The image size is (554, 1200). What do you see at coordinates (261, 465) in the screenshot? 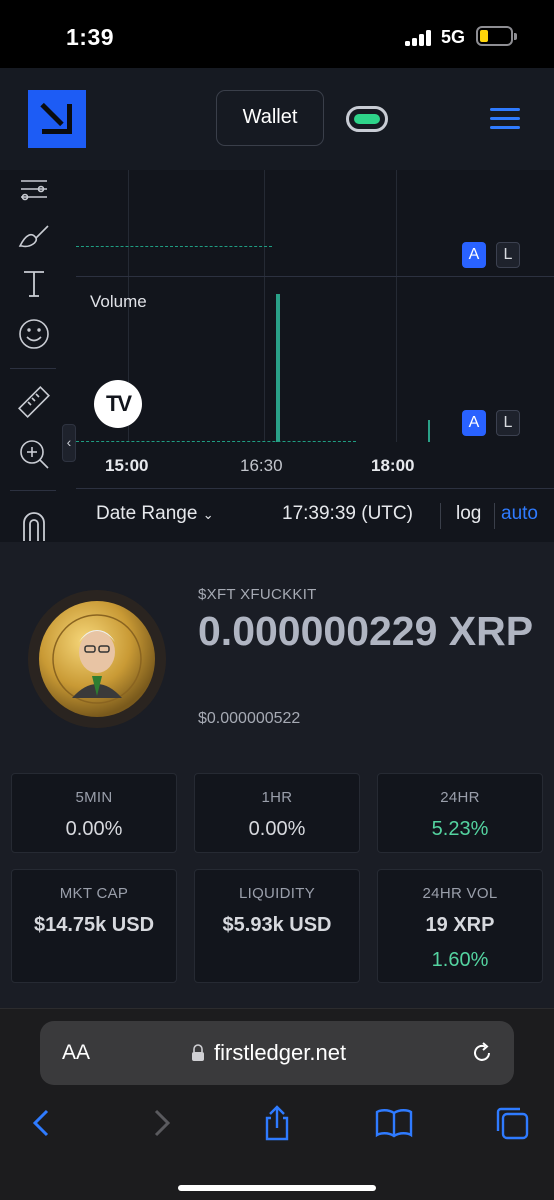
I see `time-axis-tick: 16:30` at bounding box center [261, 465].